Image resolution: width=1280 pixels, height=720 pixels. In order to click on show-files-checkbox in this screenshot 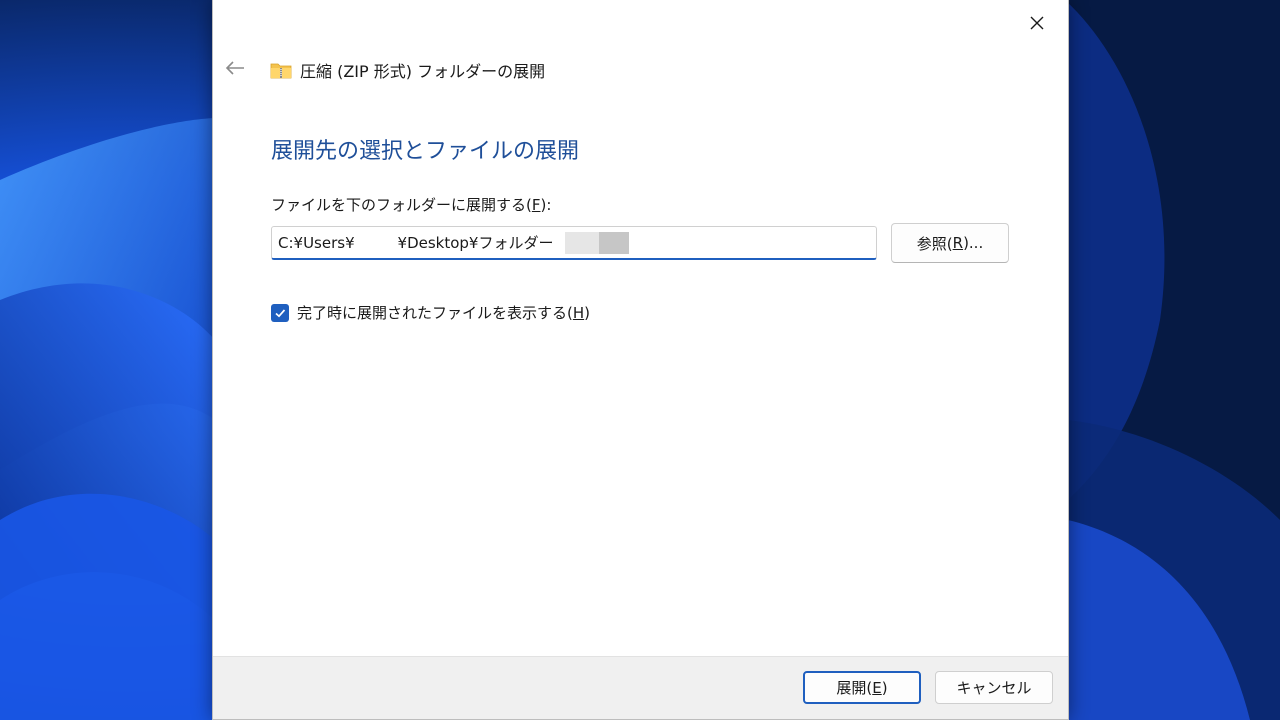, I will do `click(280, 313)`.